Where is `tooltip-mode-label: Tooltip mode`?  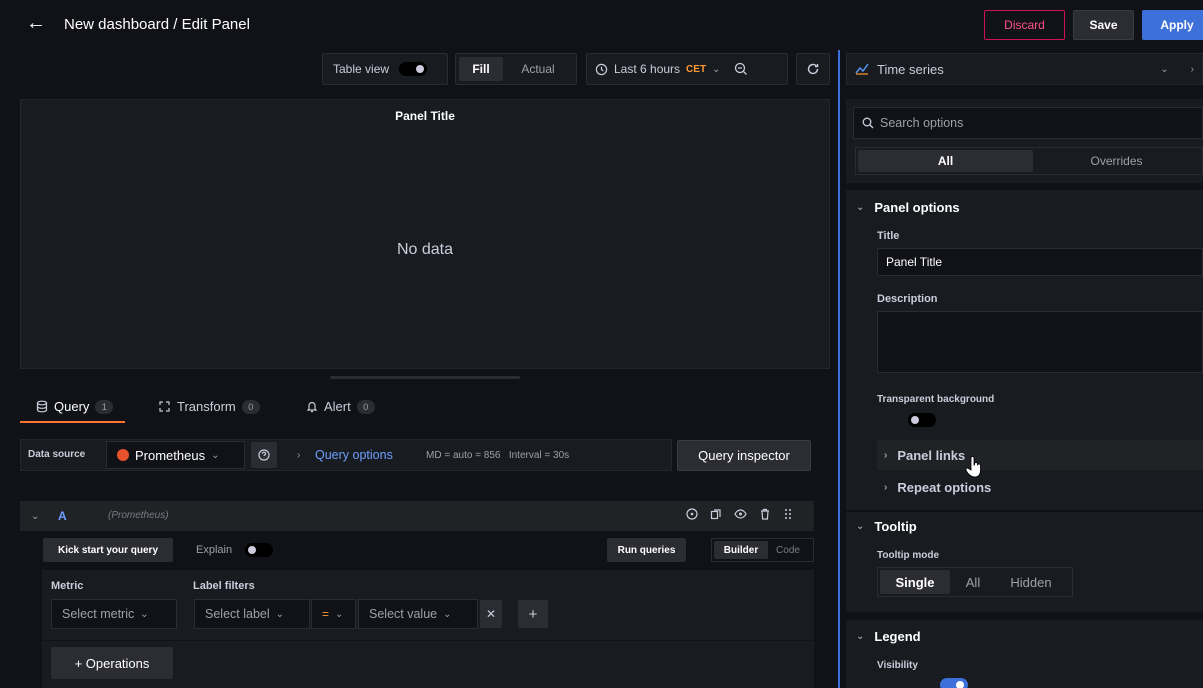 tooltip-mode-label: Tooltip mode is located at coordinates (908, 555).